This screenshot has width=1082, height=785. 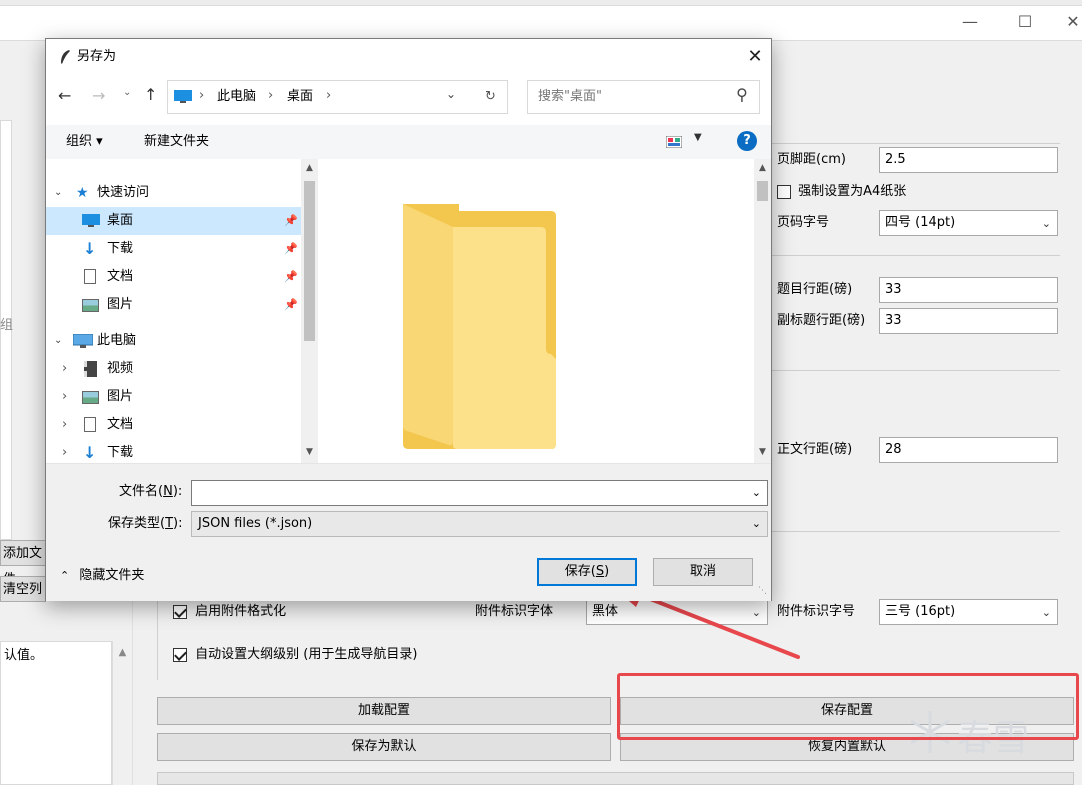 What do you see at coordinates (64, 575) in the screenshot?
I see `chevron-up-icon: ⌃` at bounding box center [64, 575].